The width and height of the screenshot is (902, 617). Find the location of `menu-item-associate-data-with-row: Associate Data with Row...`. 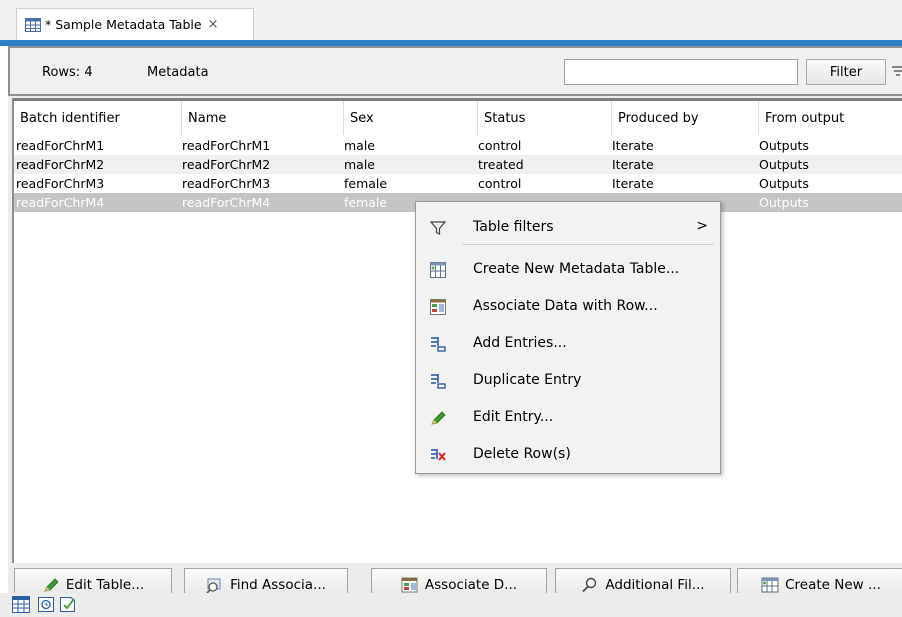

menu-item-associate-data-with-row: Associate Data with Row... is located at coordinates (568, 307).